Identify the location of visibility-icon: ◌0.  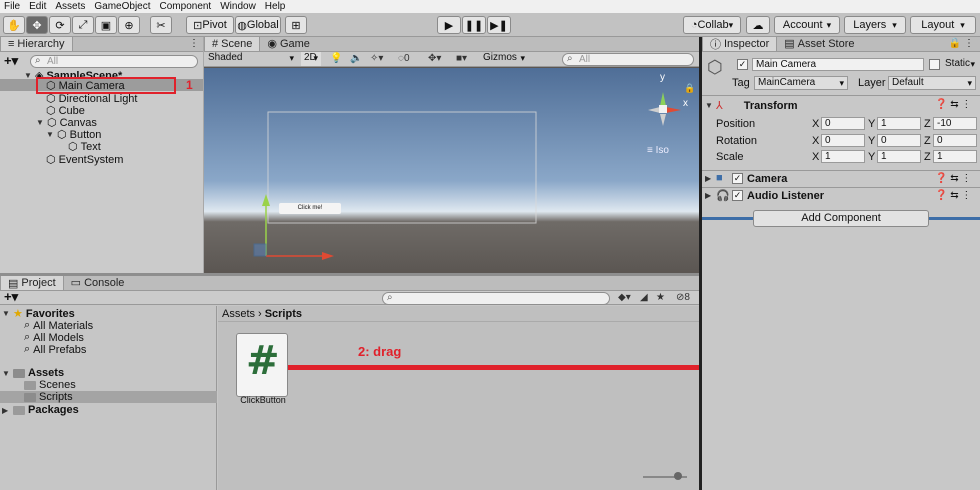
(404, 58).